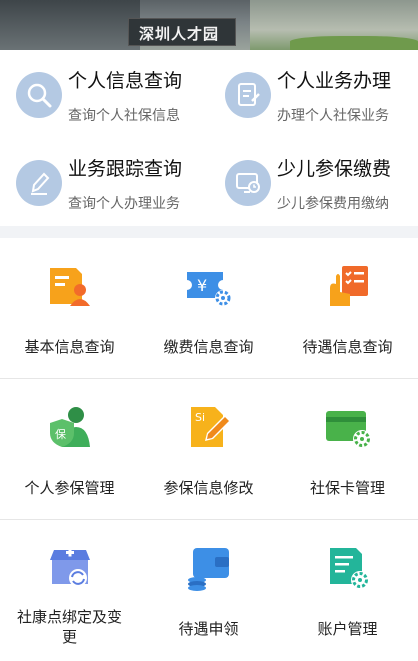 The image size is (418, 661). I want to click on quick-link-personal-business: 个人业务办理 办理个人社保业务, so click(313, 94).